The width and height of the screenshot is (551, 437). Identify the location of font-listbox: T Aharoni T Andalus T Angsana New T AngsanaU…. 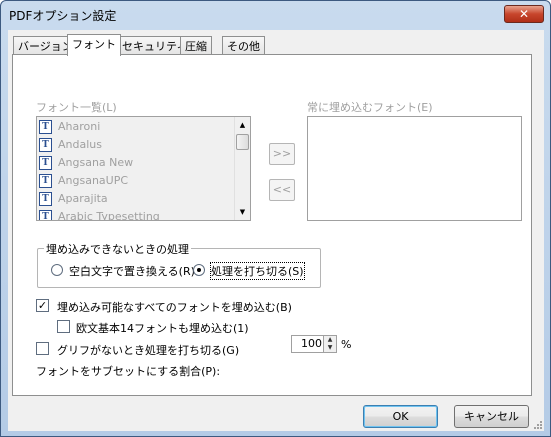
(143, 168).